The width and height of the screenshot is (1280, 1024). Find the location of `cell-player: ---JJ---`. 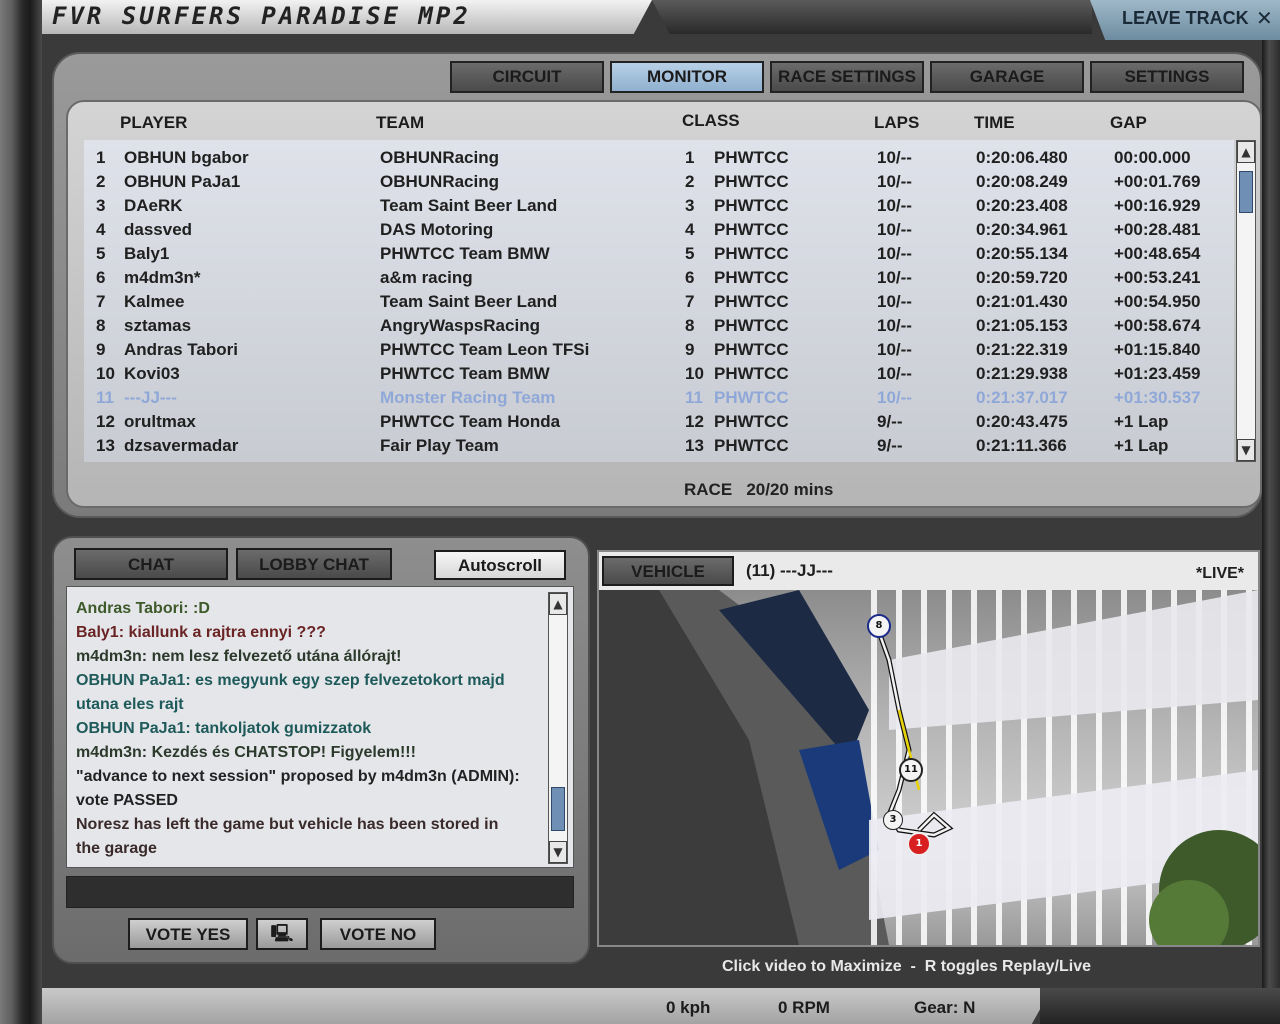

cell-player: ---JJ--- is located at coordinates (150, 397).